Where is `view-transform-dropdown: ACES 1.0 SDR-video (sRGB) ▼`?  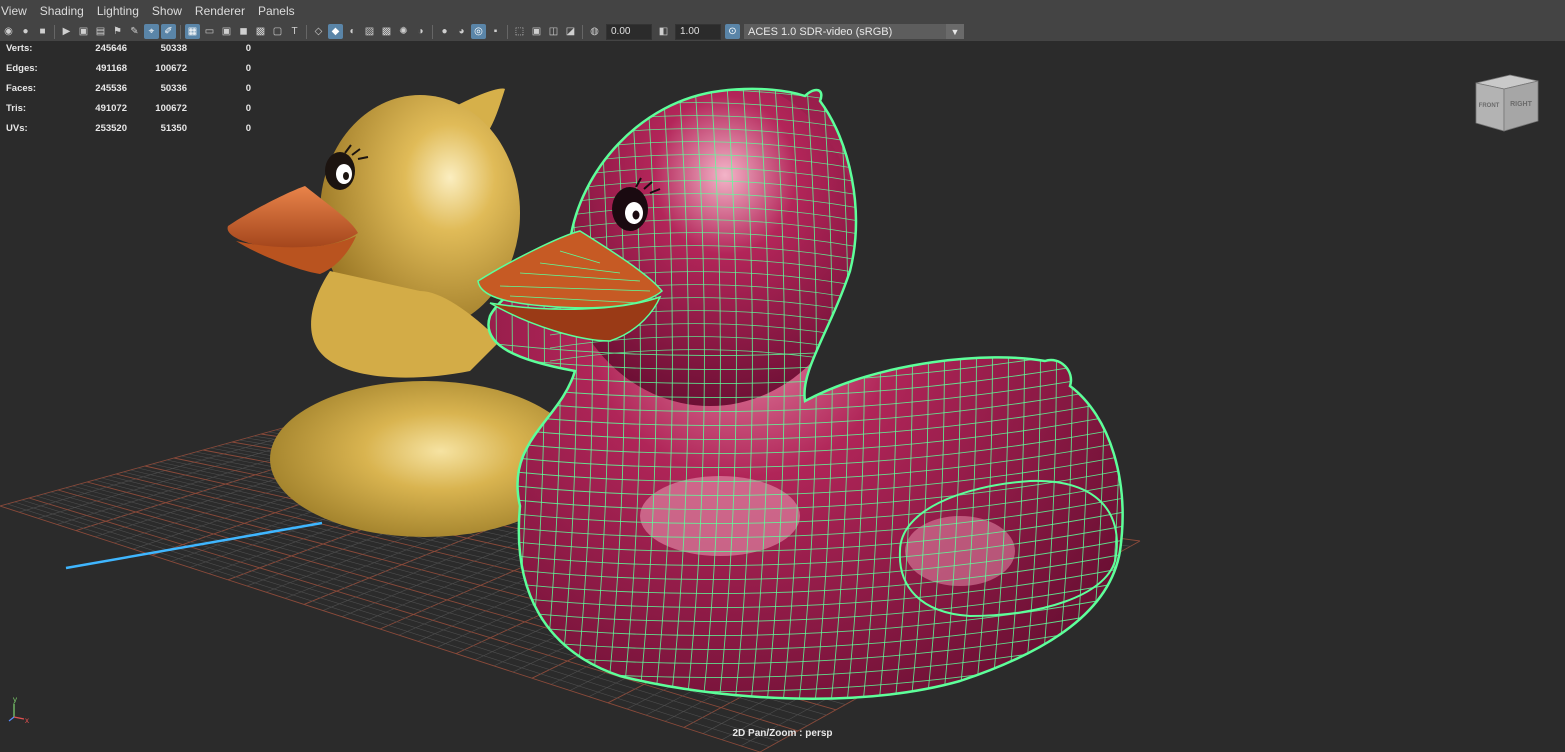 view-transform-dropdown: ACES 1.0 SDR-video (sRGB) ▼ is located at coordinates (854, 31).